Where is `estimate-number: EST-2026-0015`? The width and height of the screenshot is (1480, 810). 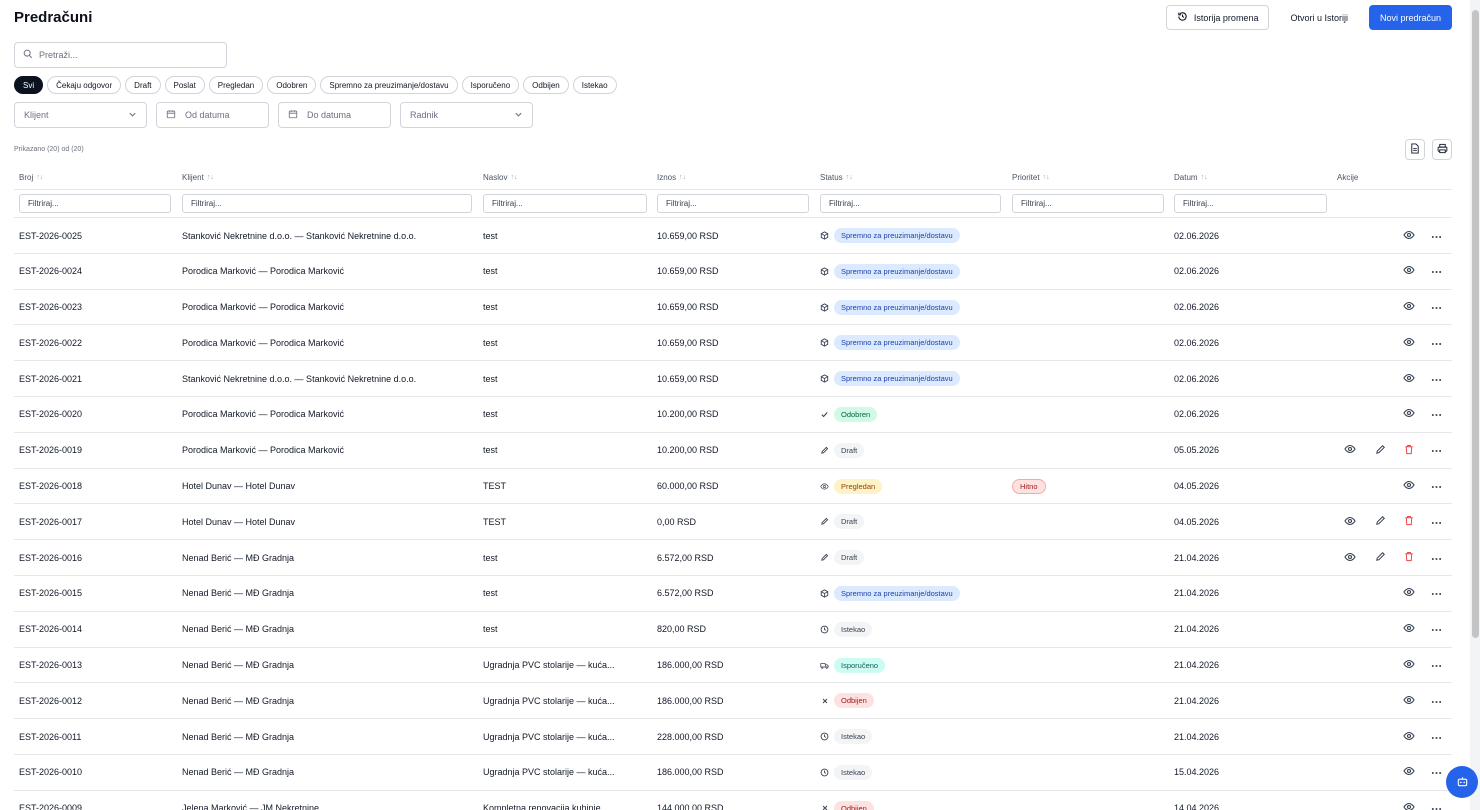 estimate-number: EST-2026-0015 is located at coordinates (96, 593).